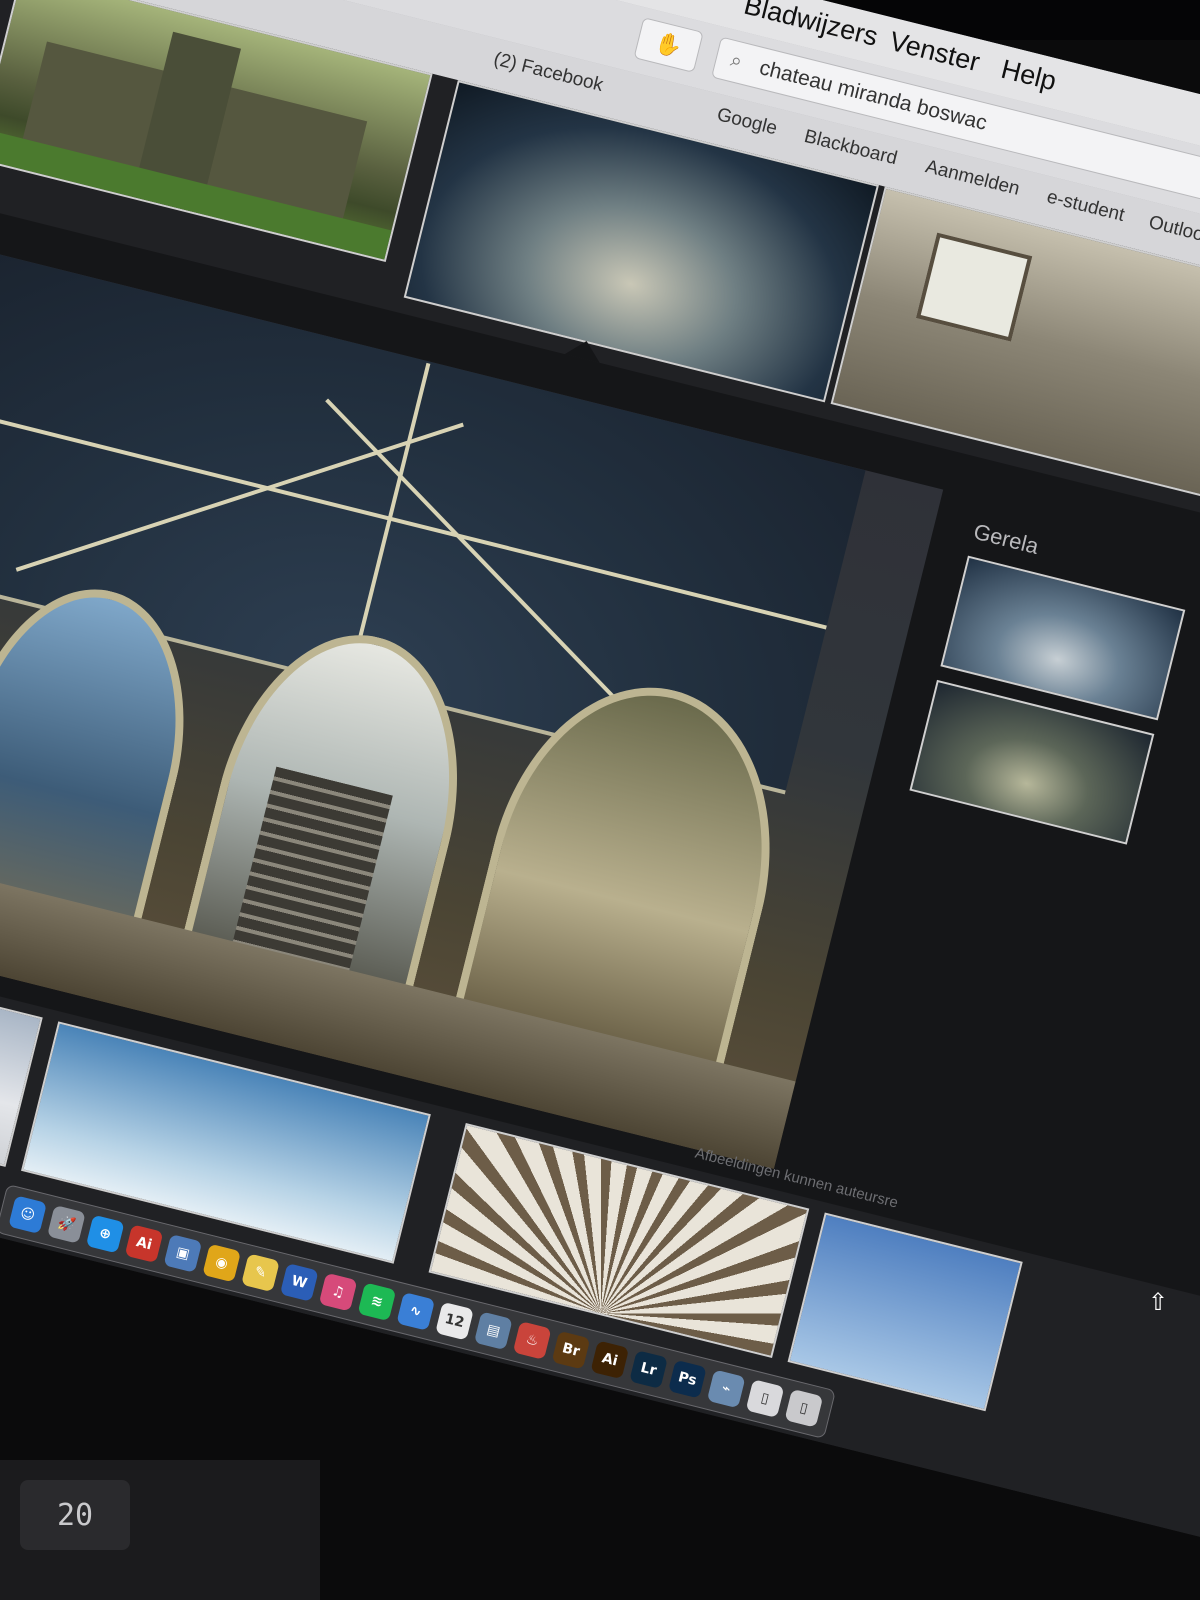 The width and height of the screenshot is (1200, 1600). Describe the element at coordinates (222, 1263) in the screenshot. I see `chrome-icon: ◉` at that location.